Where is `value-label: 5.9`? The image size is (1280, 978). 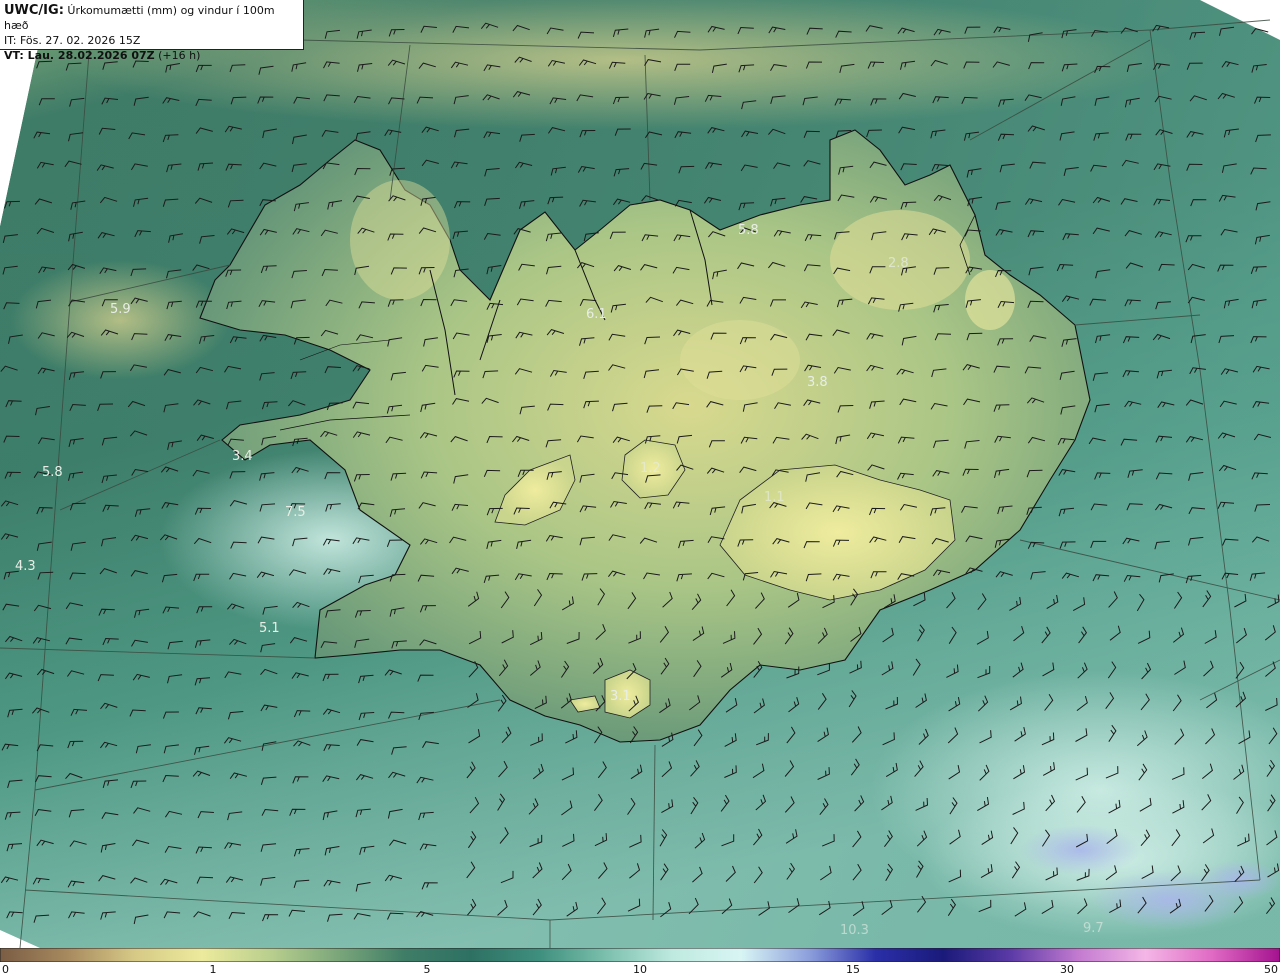 value-label: 5.9 is located at coordinates (120, 309).